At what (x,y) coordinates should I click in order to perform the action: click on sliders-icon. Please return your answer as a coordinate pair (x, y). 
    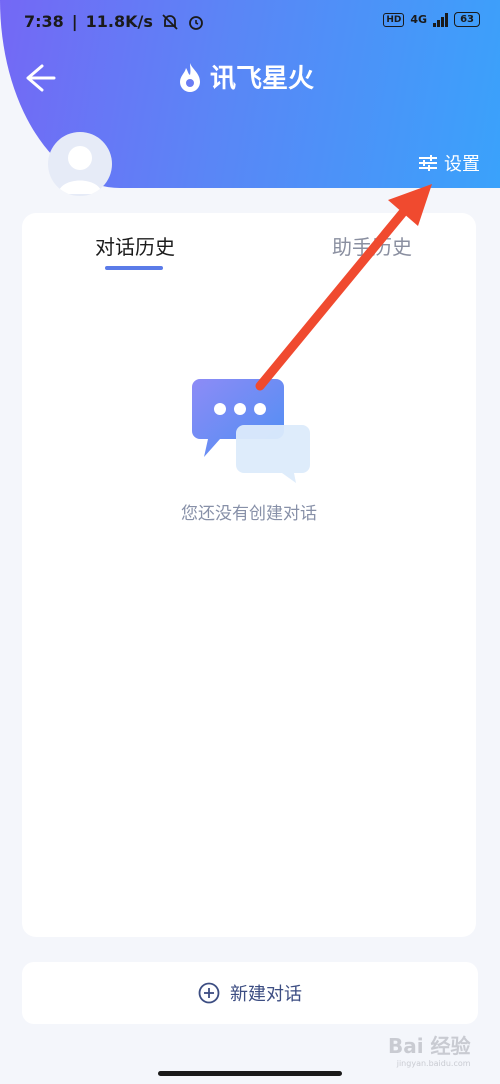
    Looking at the image, I should click on (428, 163).